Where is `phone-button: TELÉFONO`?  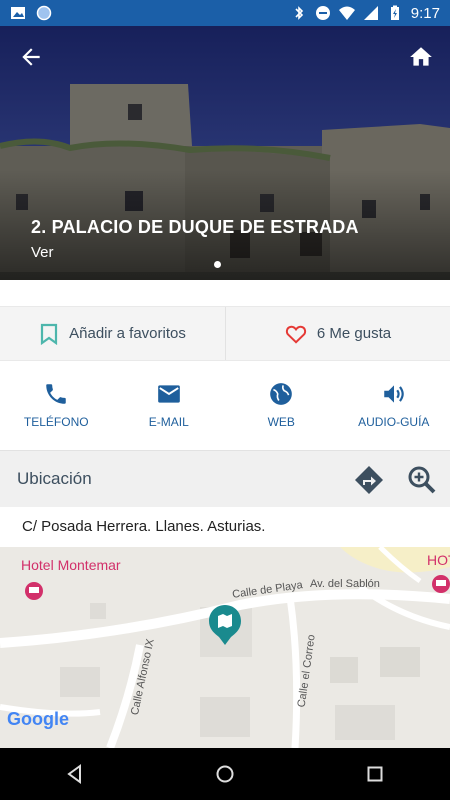 phone-button: TELÉFONO is located at coordinates (56, 405).